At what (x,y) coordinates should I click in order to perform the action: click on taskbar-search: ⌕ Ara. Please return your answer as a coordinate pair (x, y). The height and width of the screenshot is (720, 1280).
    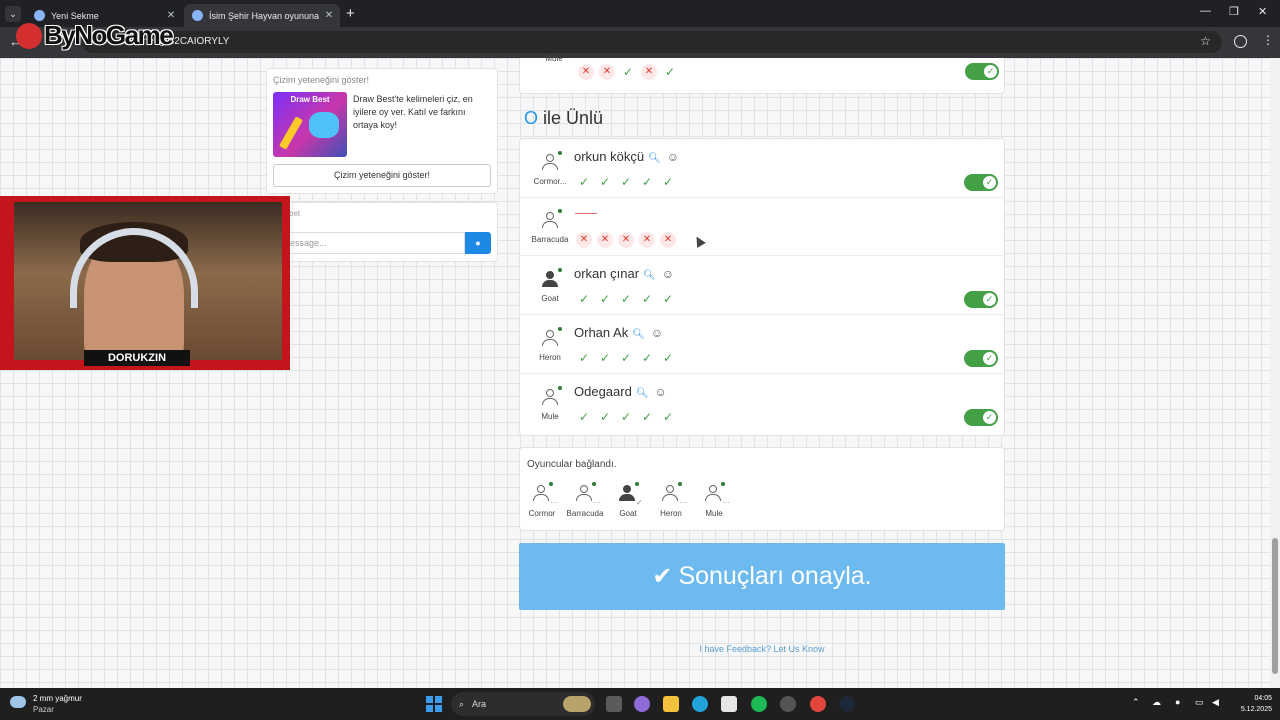
    Looking at the image, I should click on (523, 704).